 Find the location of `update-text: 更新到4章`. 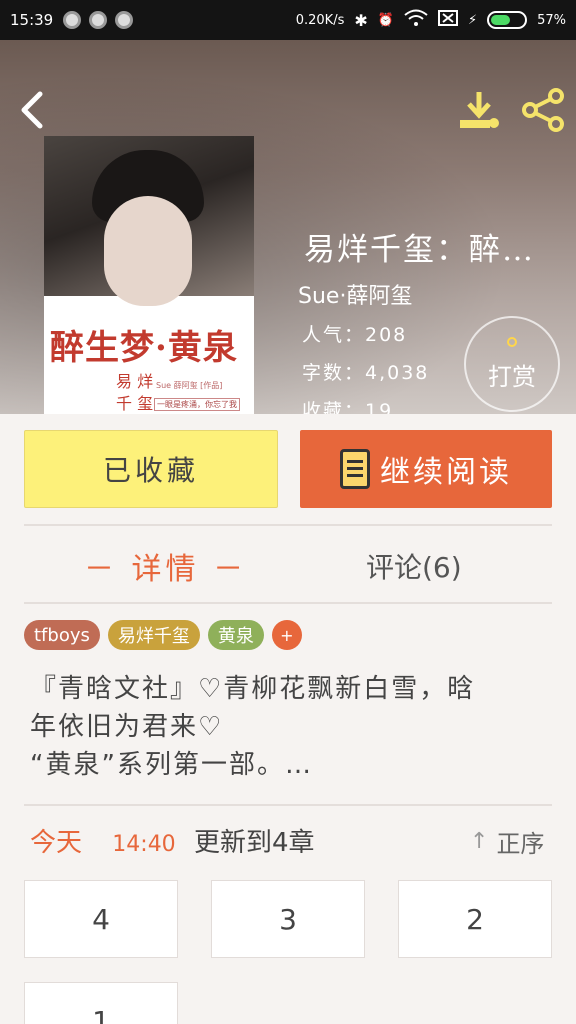

update-text: 更新到4章 is located at coordinates (254, 843).